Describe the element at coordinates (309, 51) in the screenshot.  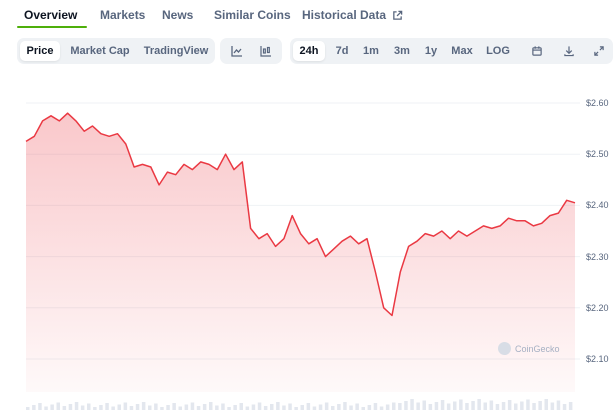
I see `range-24h-button: 24h` at that location.